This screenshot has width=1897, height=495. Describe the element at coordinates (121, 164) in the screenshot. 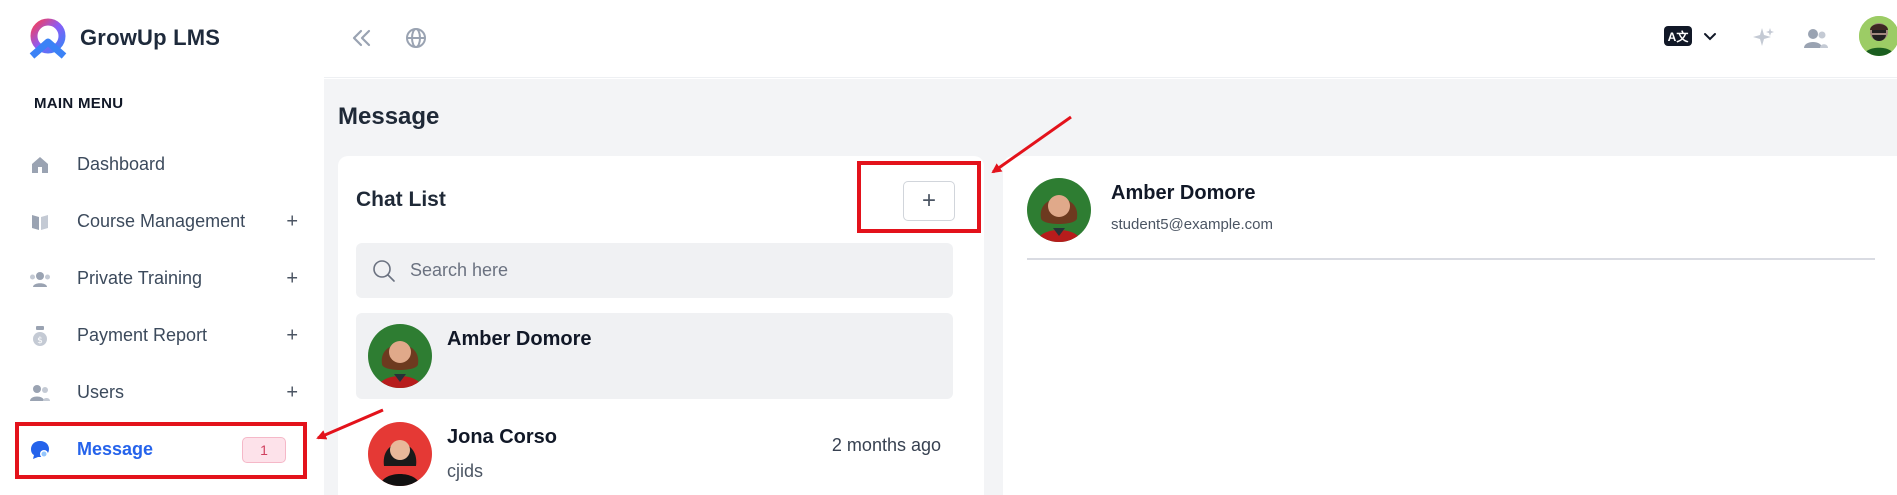

I see `sidebar-item-label: Dashboard` at that location.